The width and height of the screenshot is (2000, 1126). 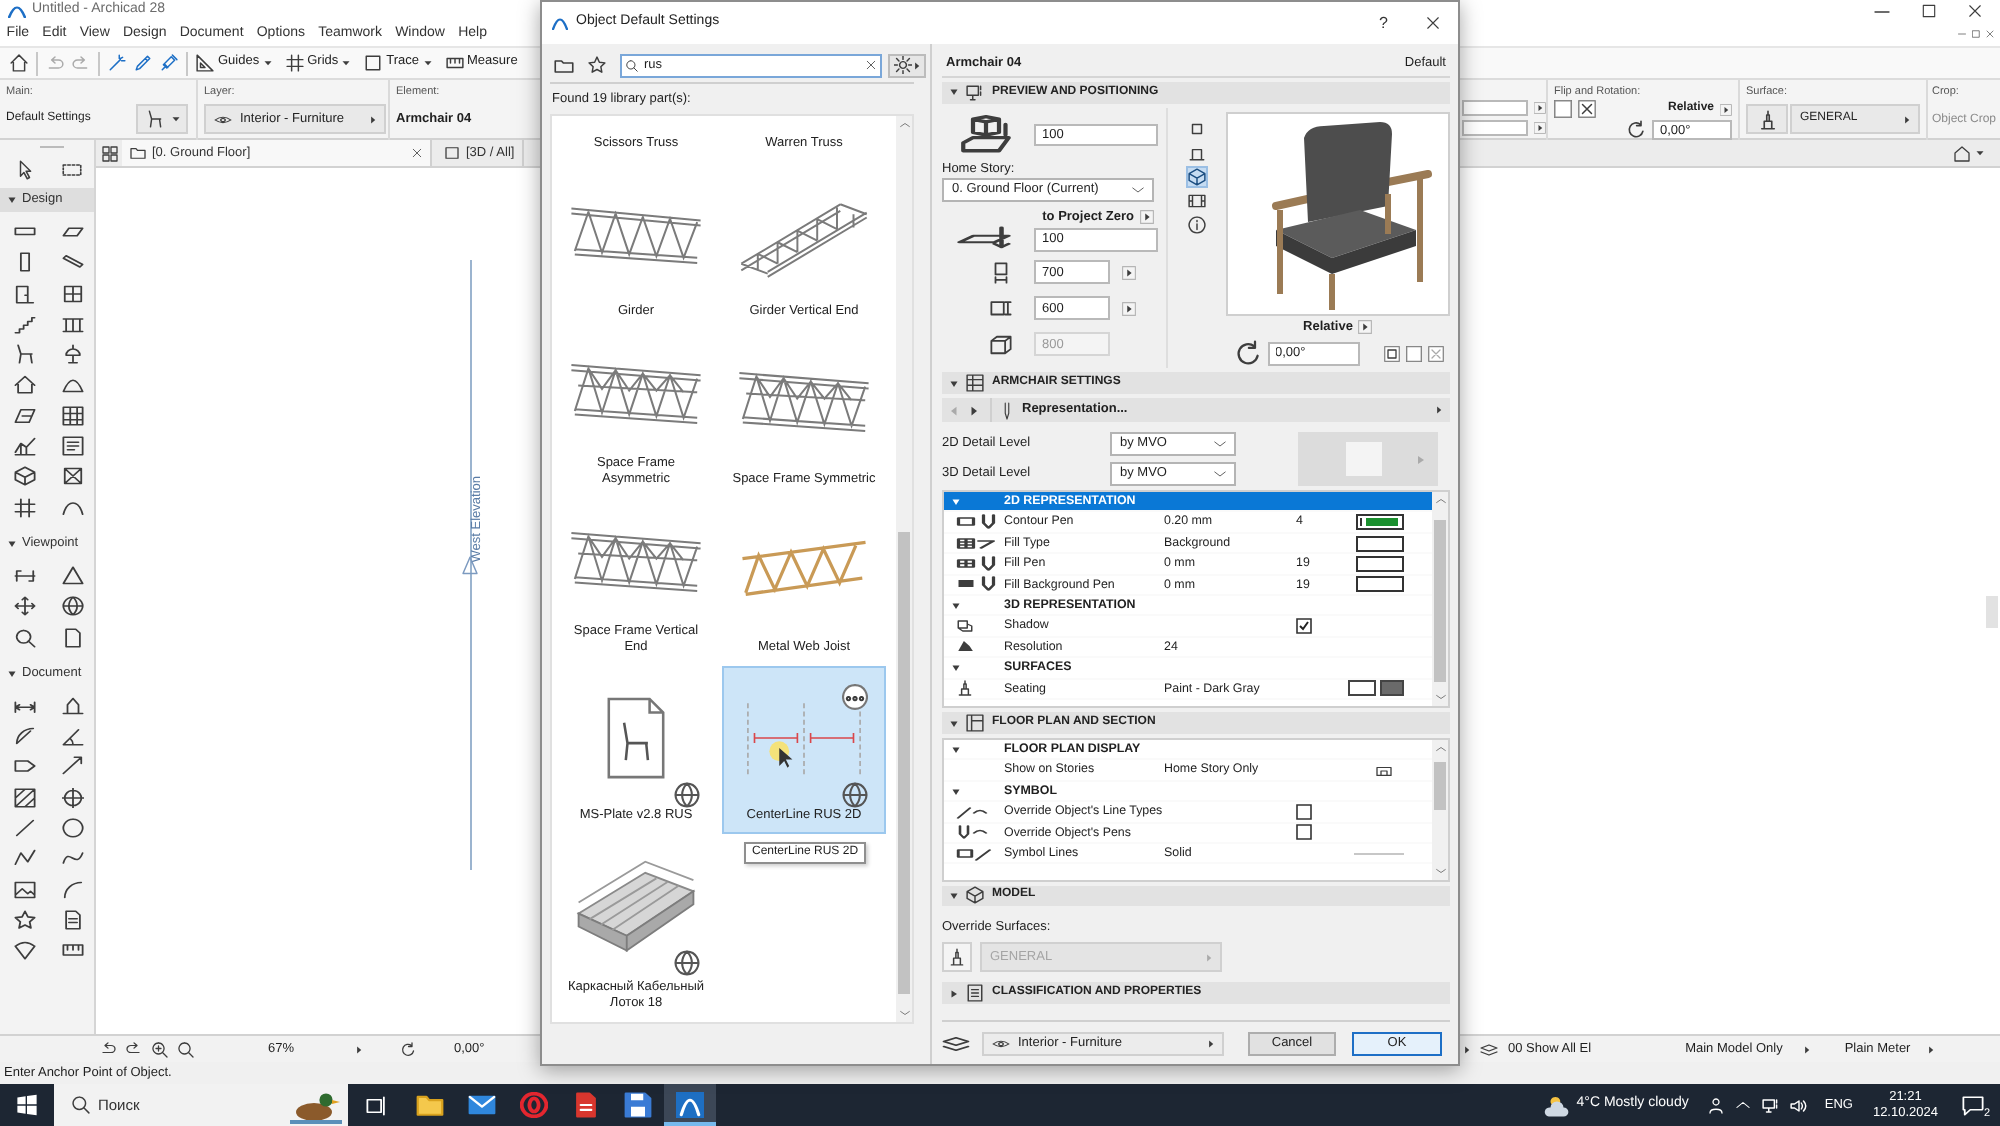 What do you see at coordinates (72, 575) in the screenshot?
I see `elevation-marker-icon` at bounding box center [72, 575].